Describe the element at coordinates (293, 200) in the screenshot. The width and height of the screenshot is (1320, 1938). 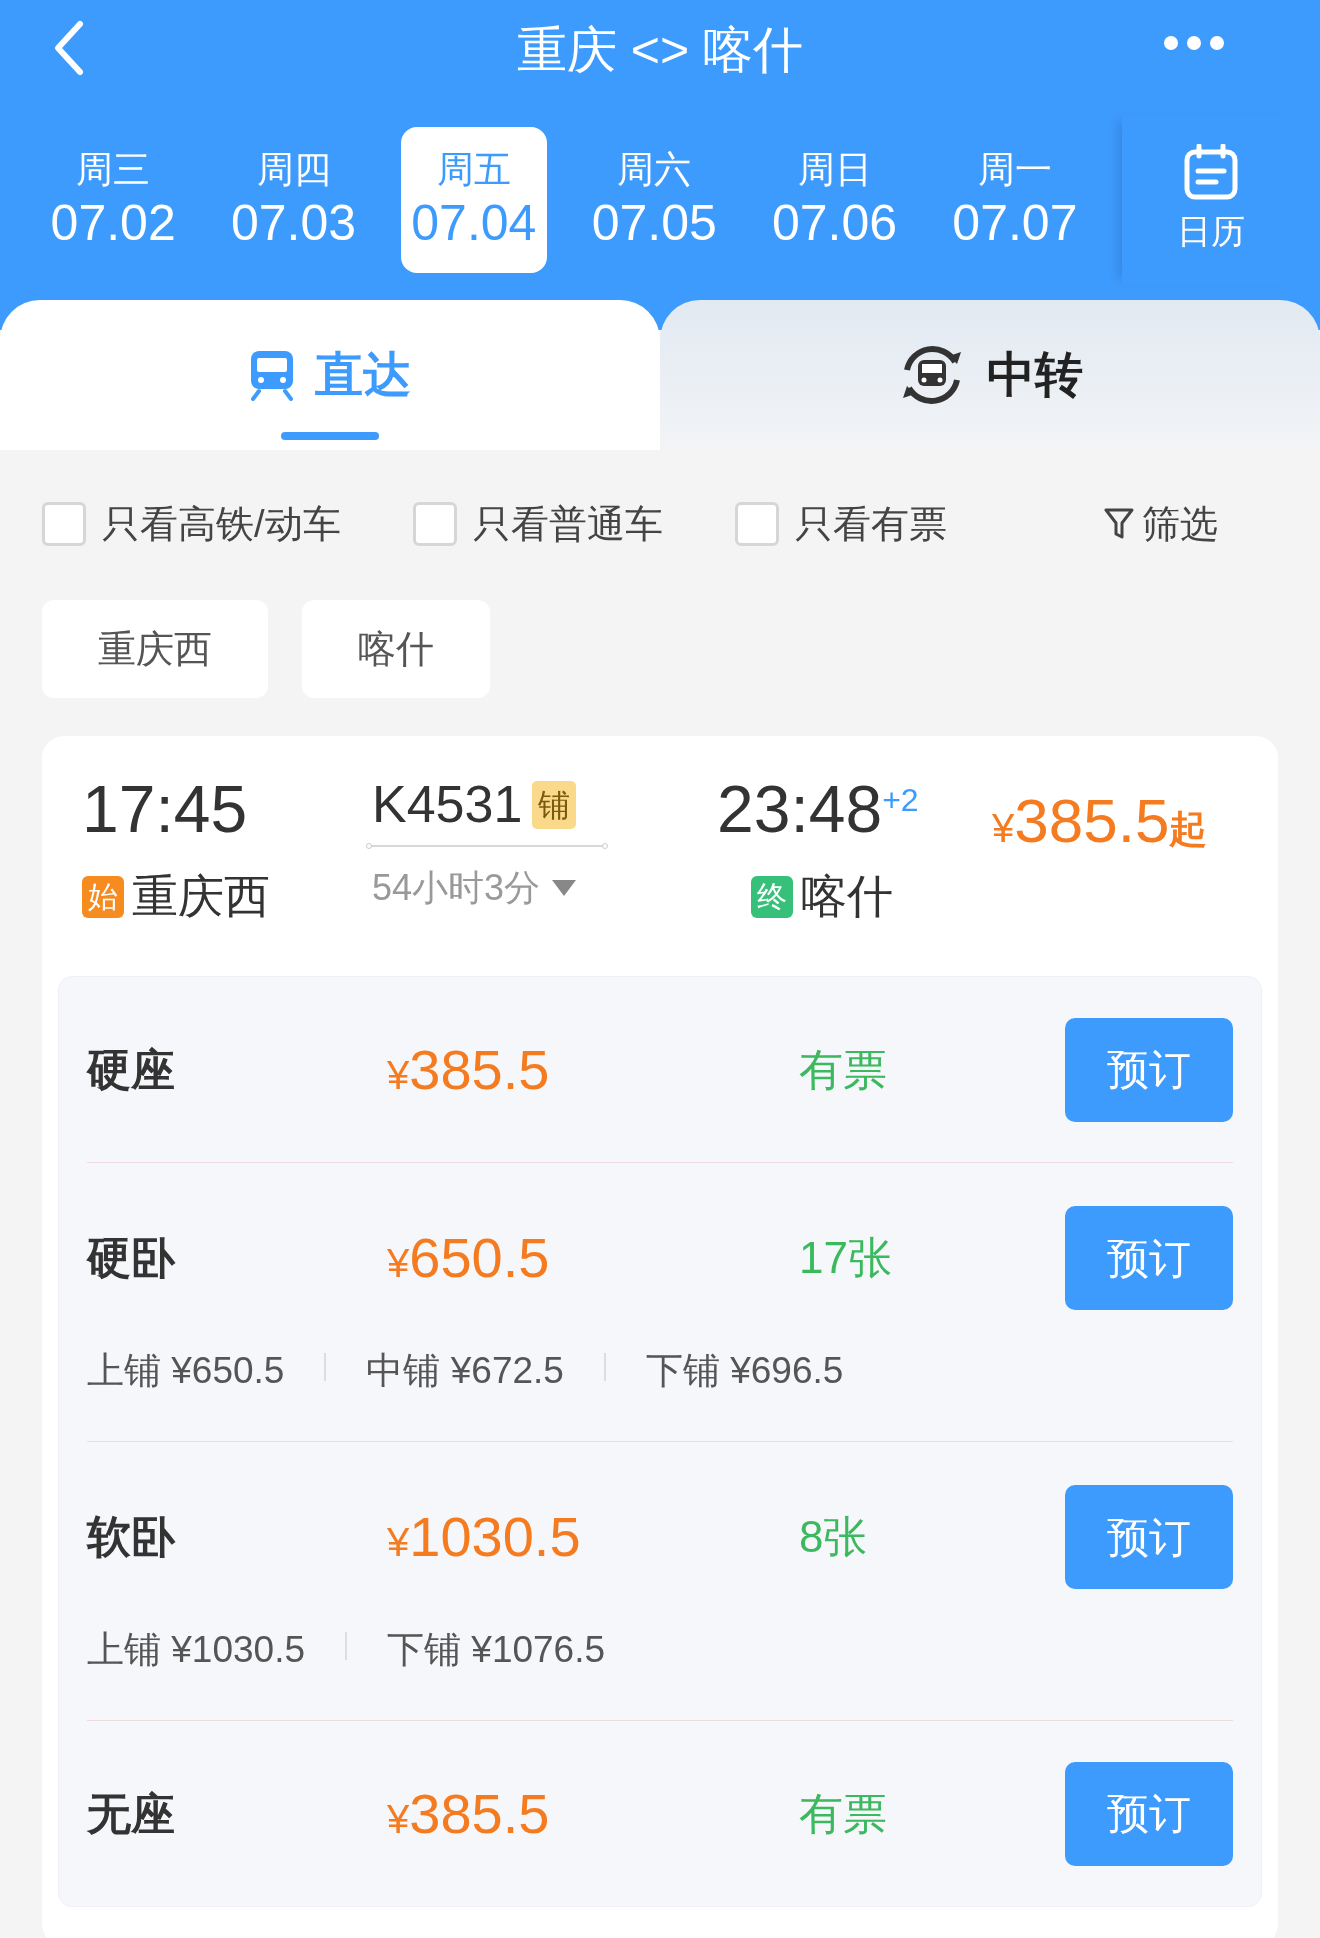
I see `date-tab: 周四 07.03` at that location.